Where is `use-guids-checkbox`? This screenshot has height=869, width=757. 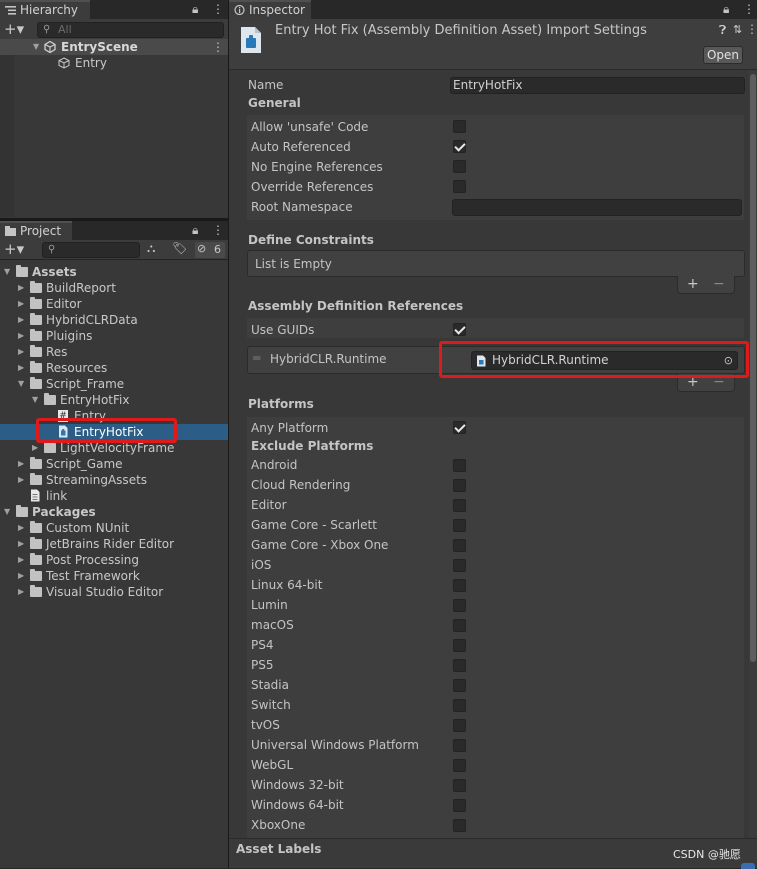
use-guids-checkbox is located at coordinates (459, 329).